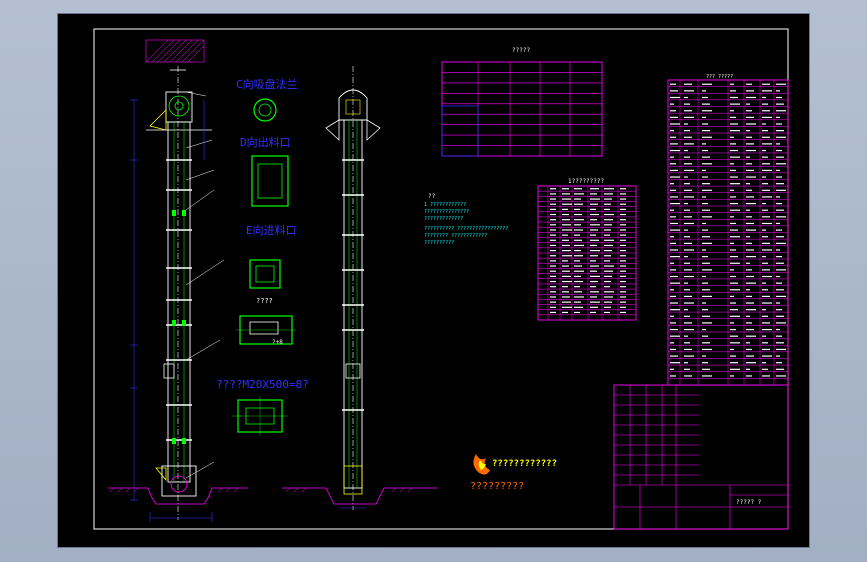  What do you see at coordinates (728, 230) in the screenshot?
I see `bill-of-materials: ??? ?????` at bounding box center [728, 230].